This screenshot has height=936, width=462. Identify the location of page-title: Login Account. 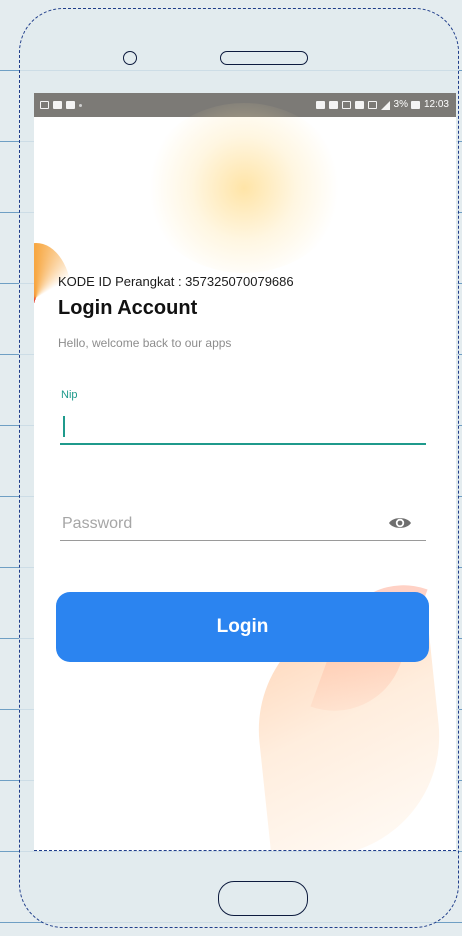
(128, 308).